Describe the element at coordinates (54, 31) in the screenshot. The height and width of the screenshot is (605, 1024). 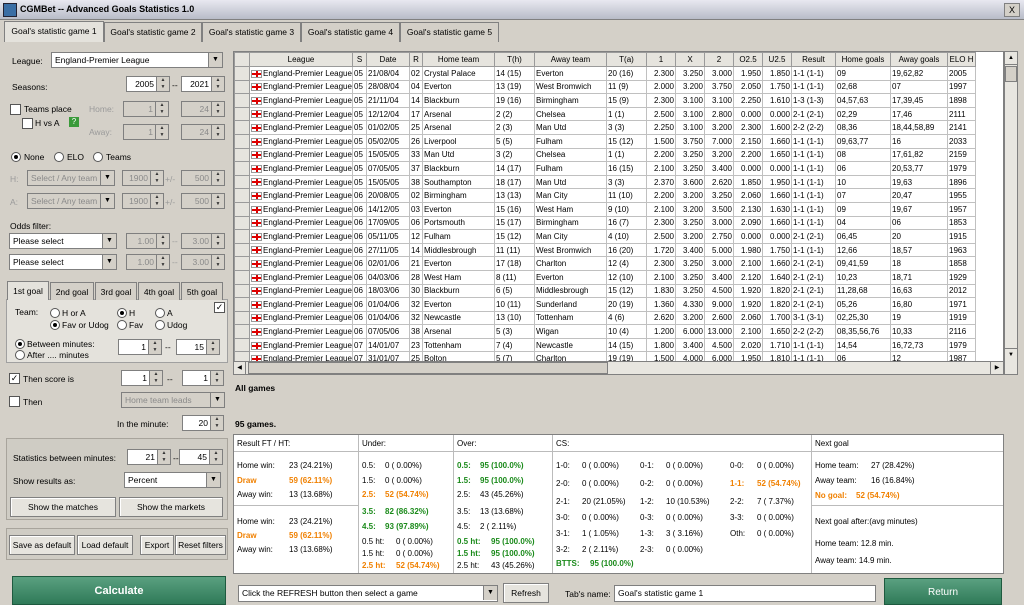
I see `tab-game-1: Goal's statistic game 1` at that location.